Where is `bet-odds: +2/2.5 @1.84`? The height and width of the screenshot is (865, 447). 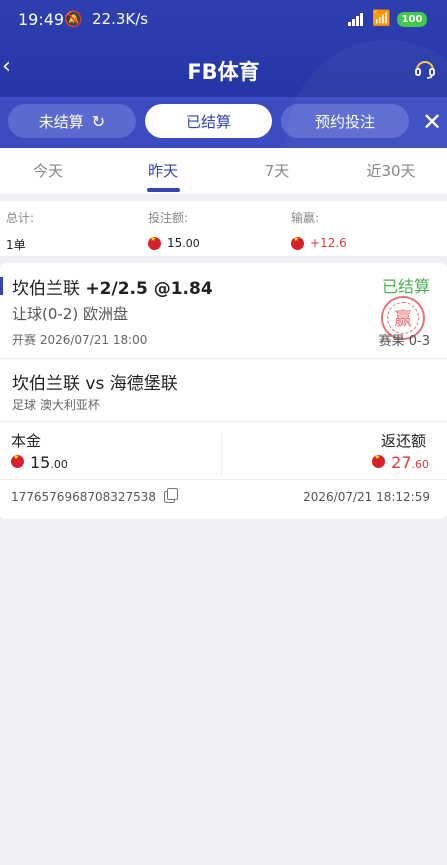
bet-odds: +2/2.5 @1.84 is located at coordinates (149, 289).